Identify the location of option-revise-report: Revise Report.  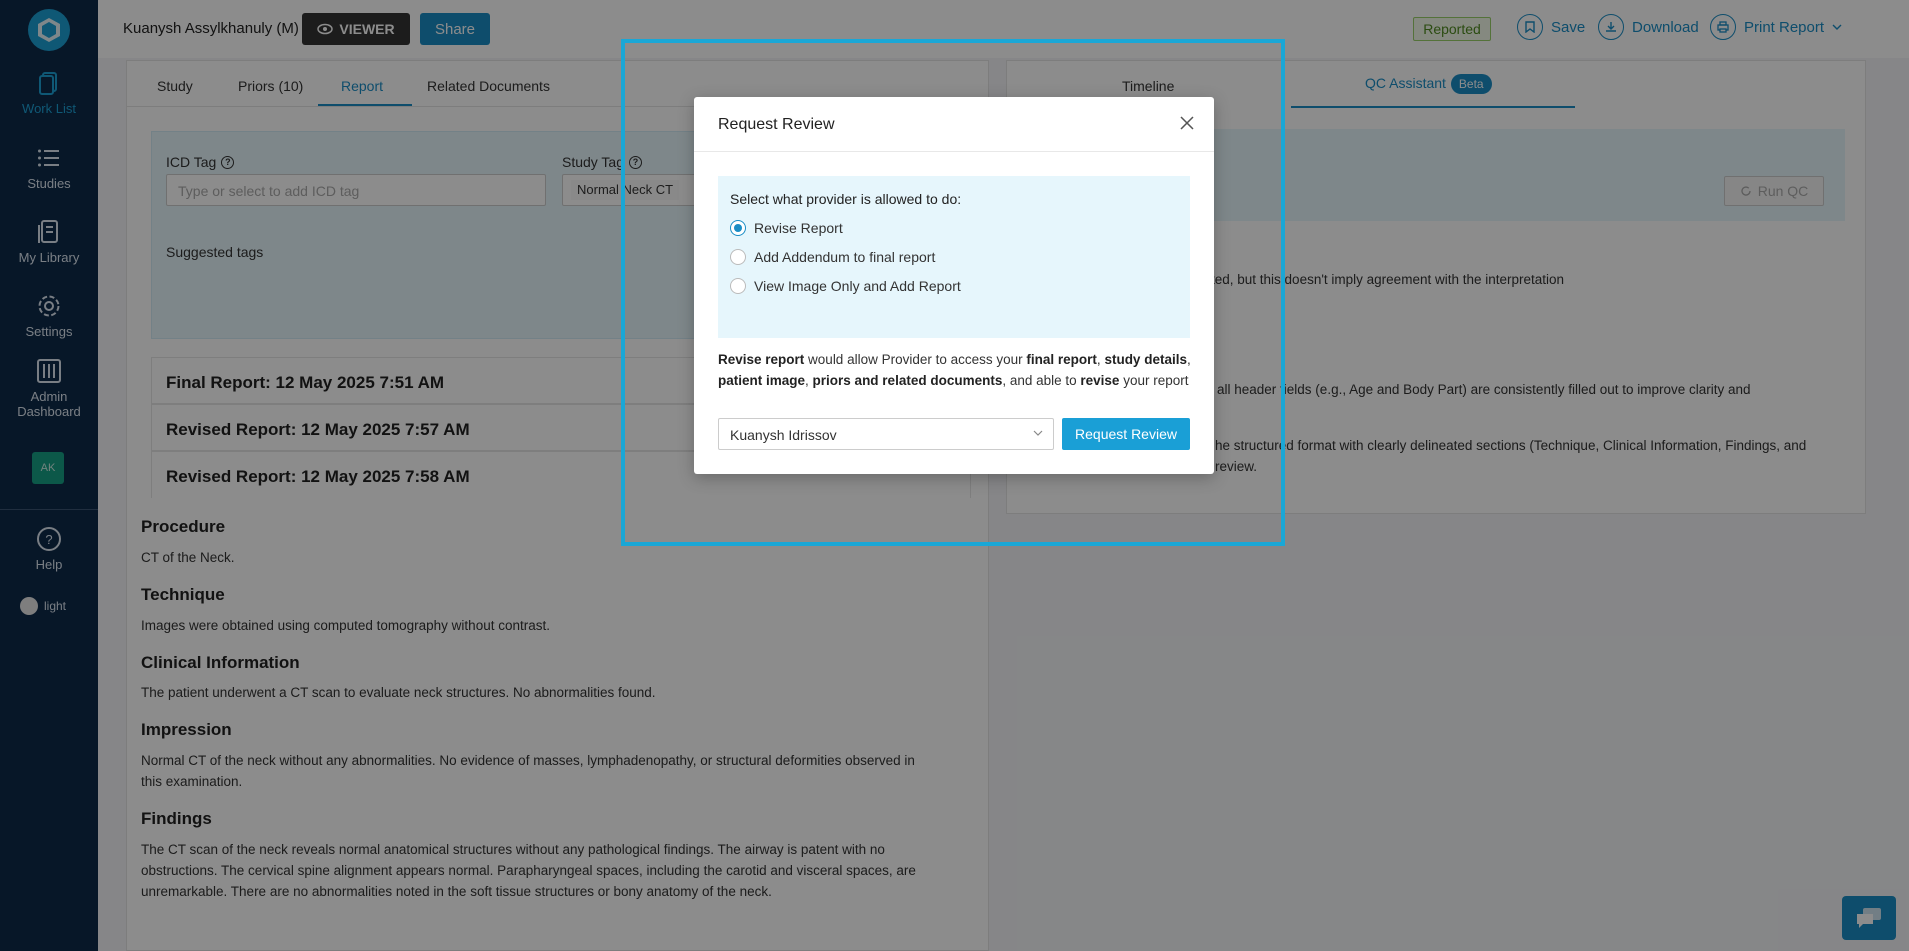
(786, 228).